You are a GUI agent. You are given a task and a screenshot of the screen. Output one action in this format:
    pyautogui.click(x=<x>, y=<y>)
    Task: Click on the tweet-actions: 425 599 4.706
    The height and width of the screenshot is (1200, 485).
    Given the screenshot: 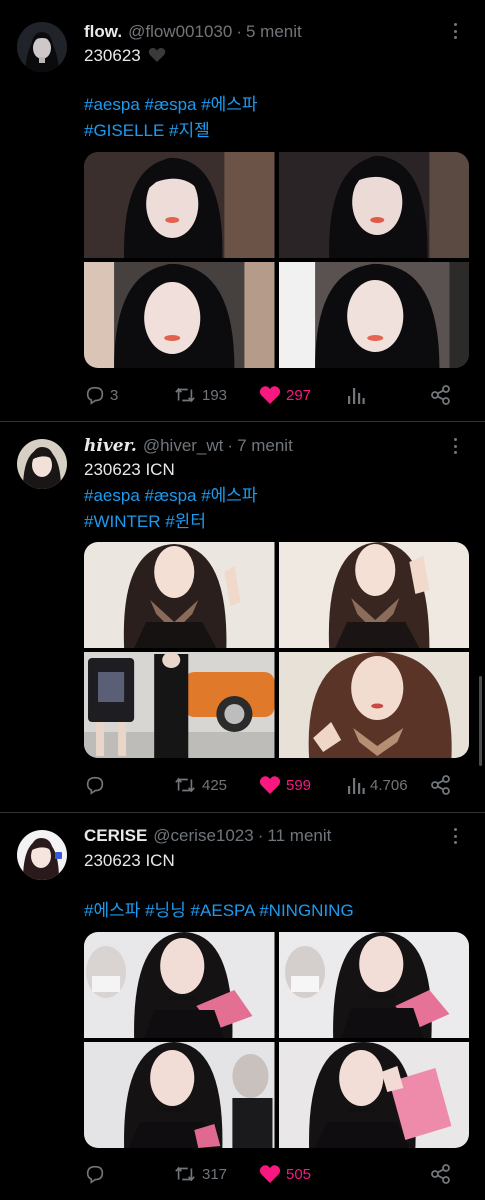 What is the action you would take?
    pyautogui.click(x=276, y=785)
    